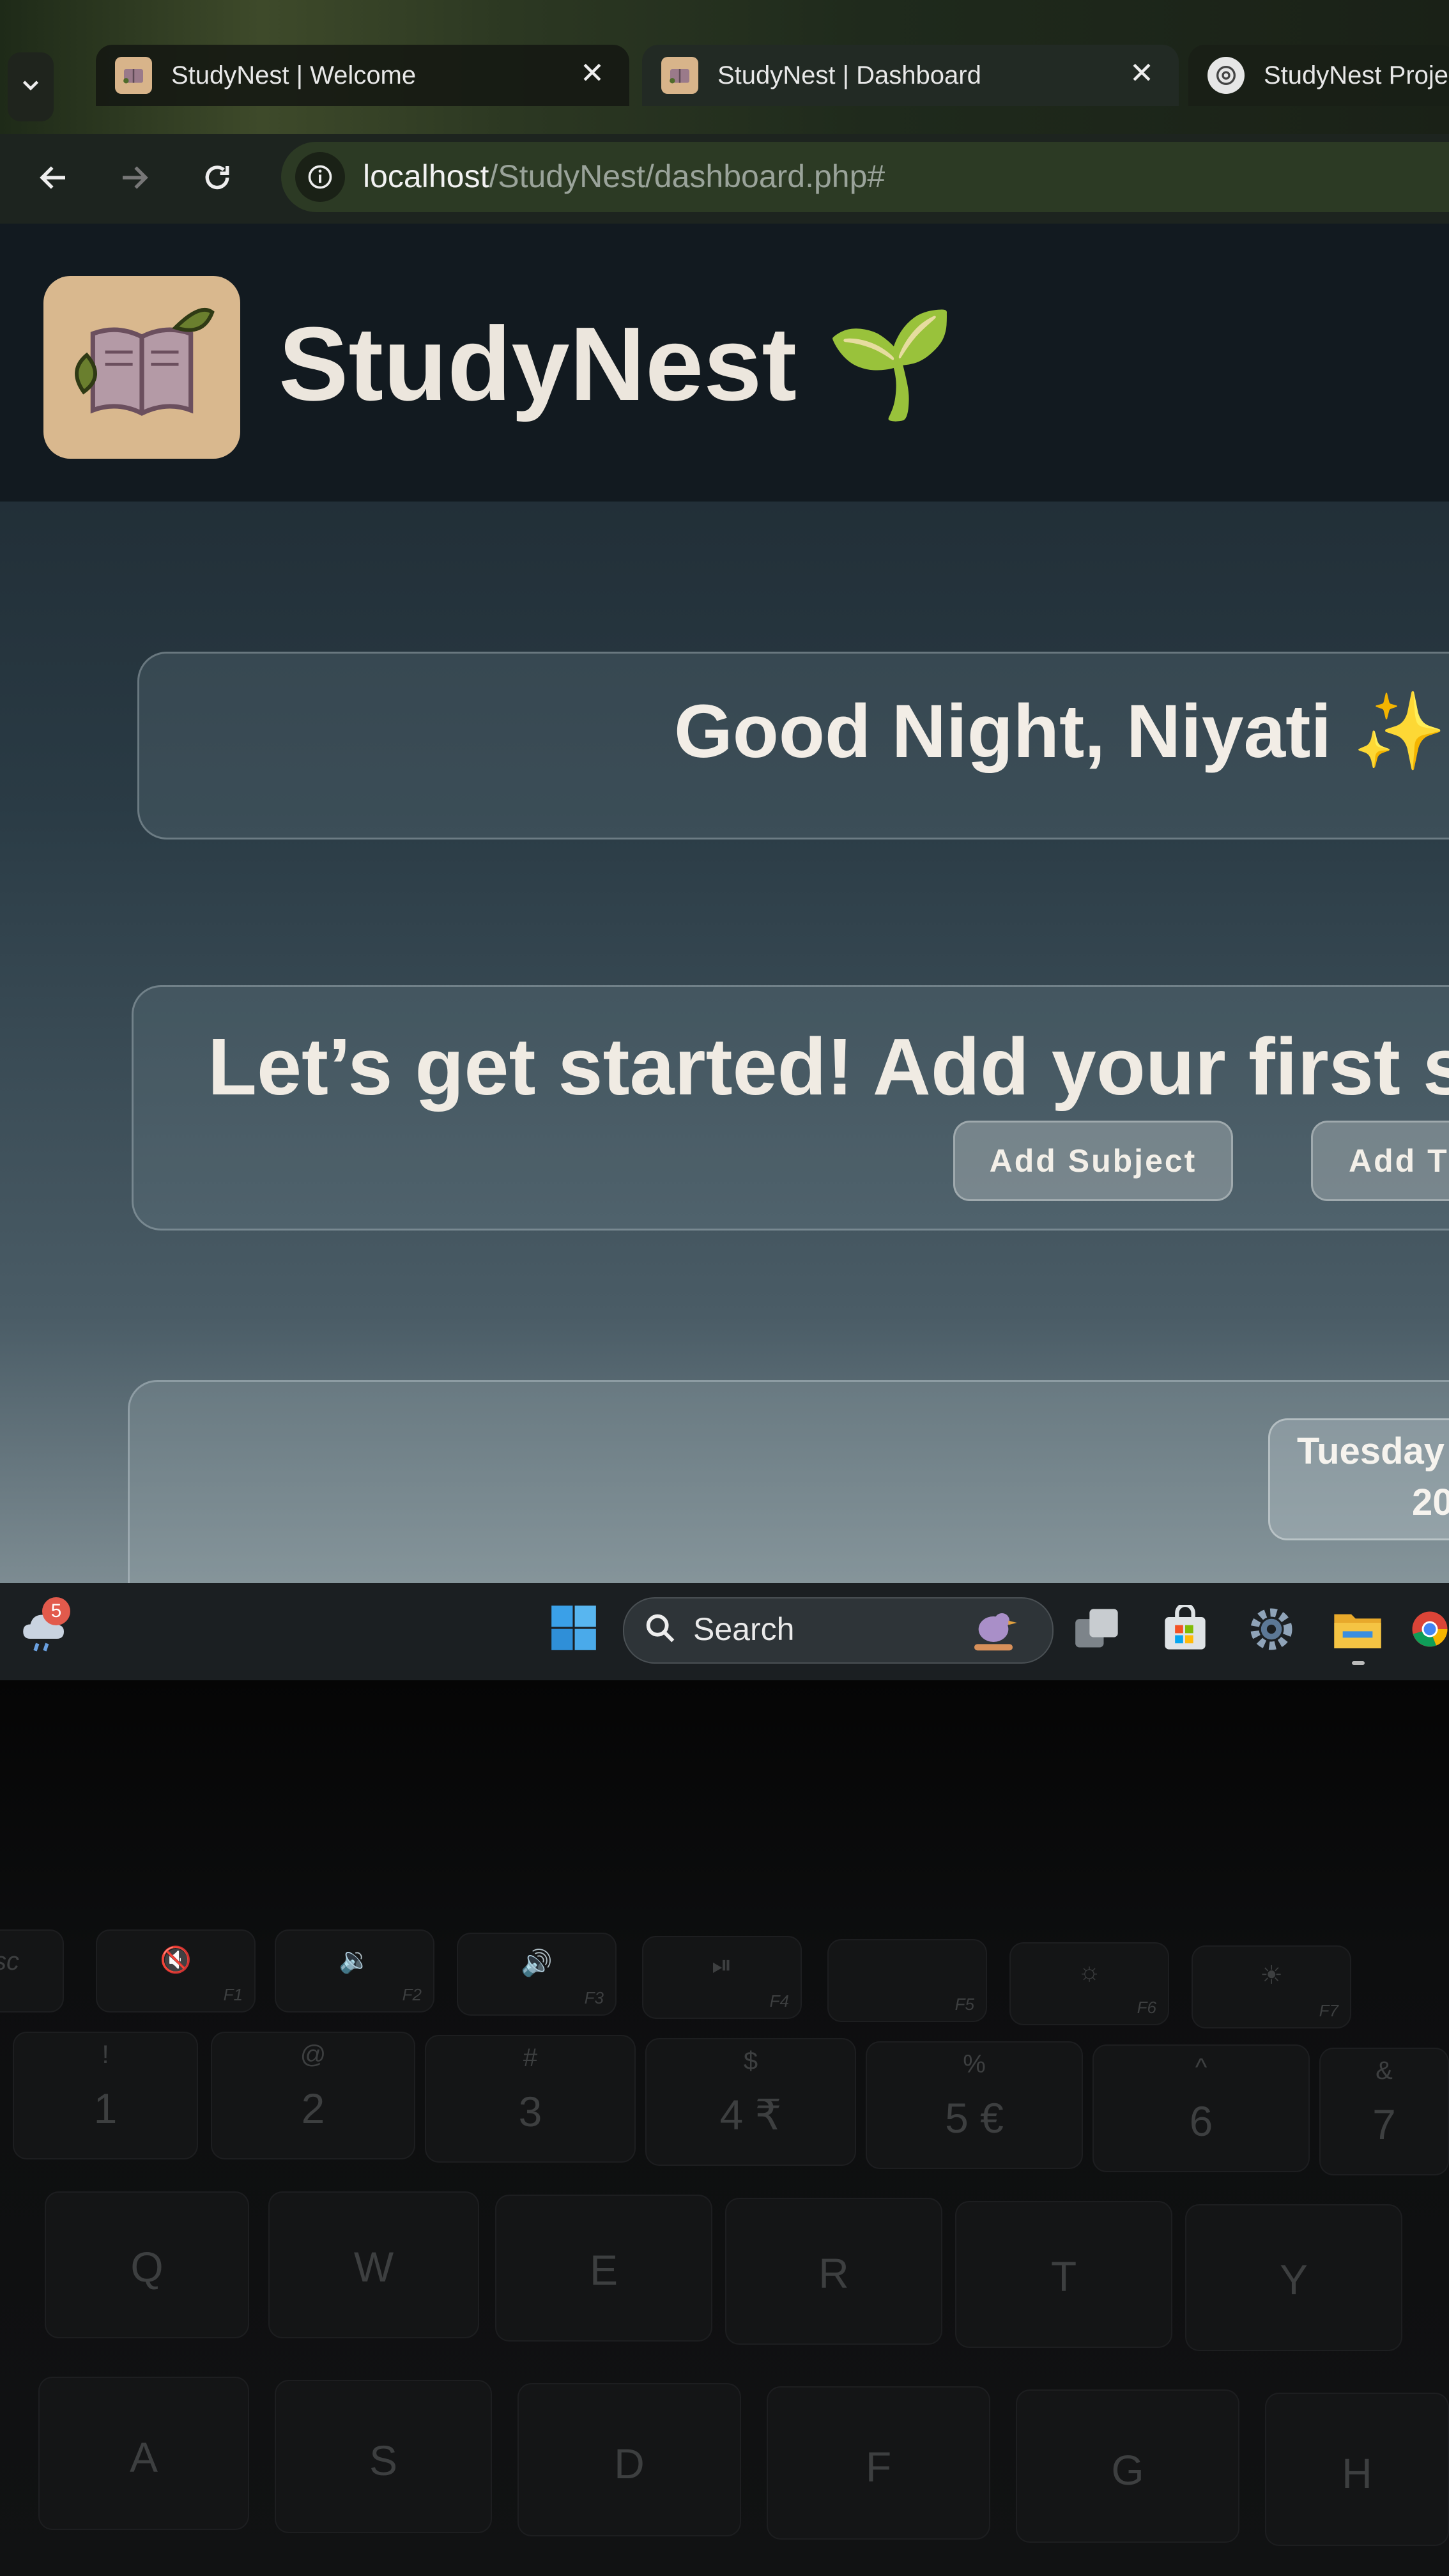 This screenshot has width=1449, height=2576. I want to click on key-label: 5 €, so click(974, 2118).